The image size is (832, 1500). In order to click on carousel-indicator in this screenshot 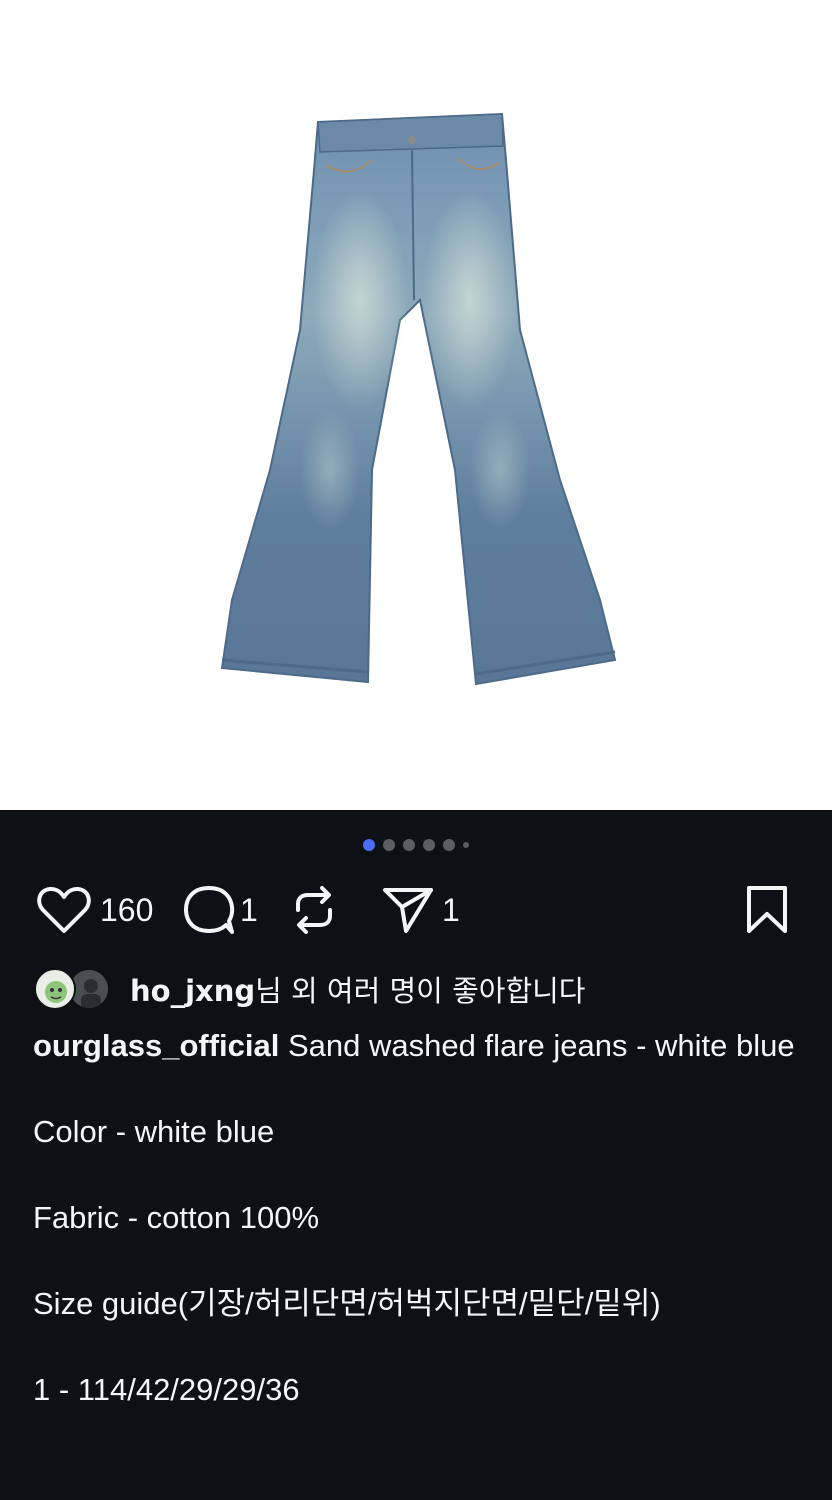, I will do `click(416, 845)`.